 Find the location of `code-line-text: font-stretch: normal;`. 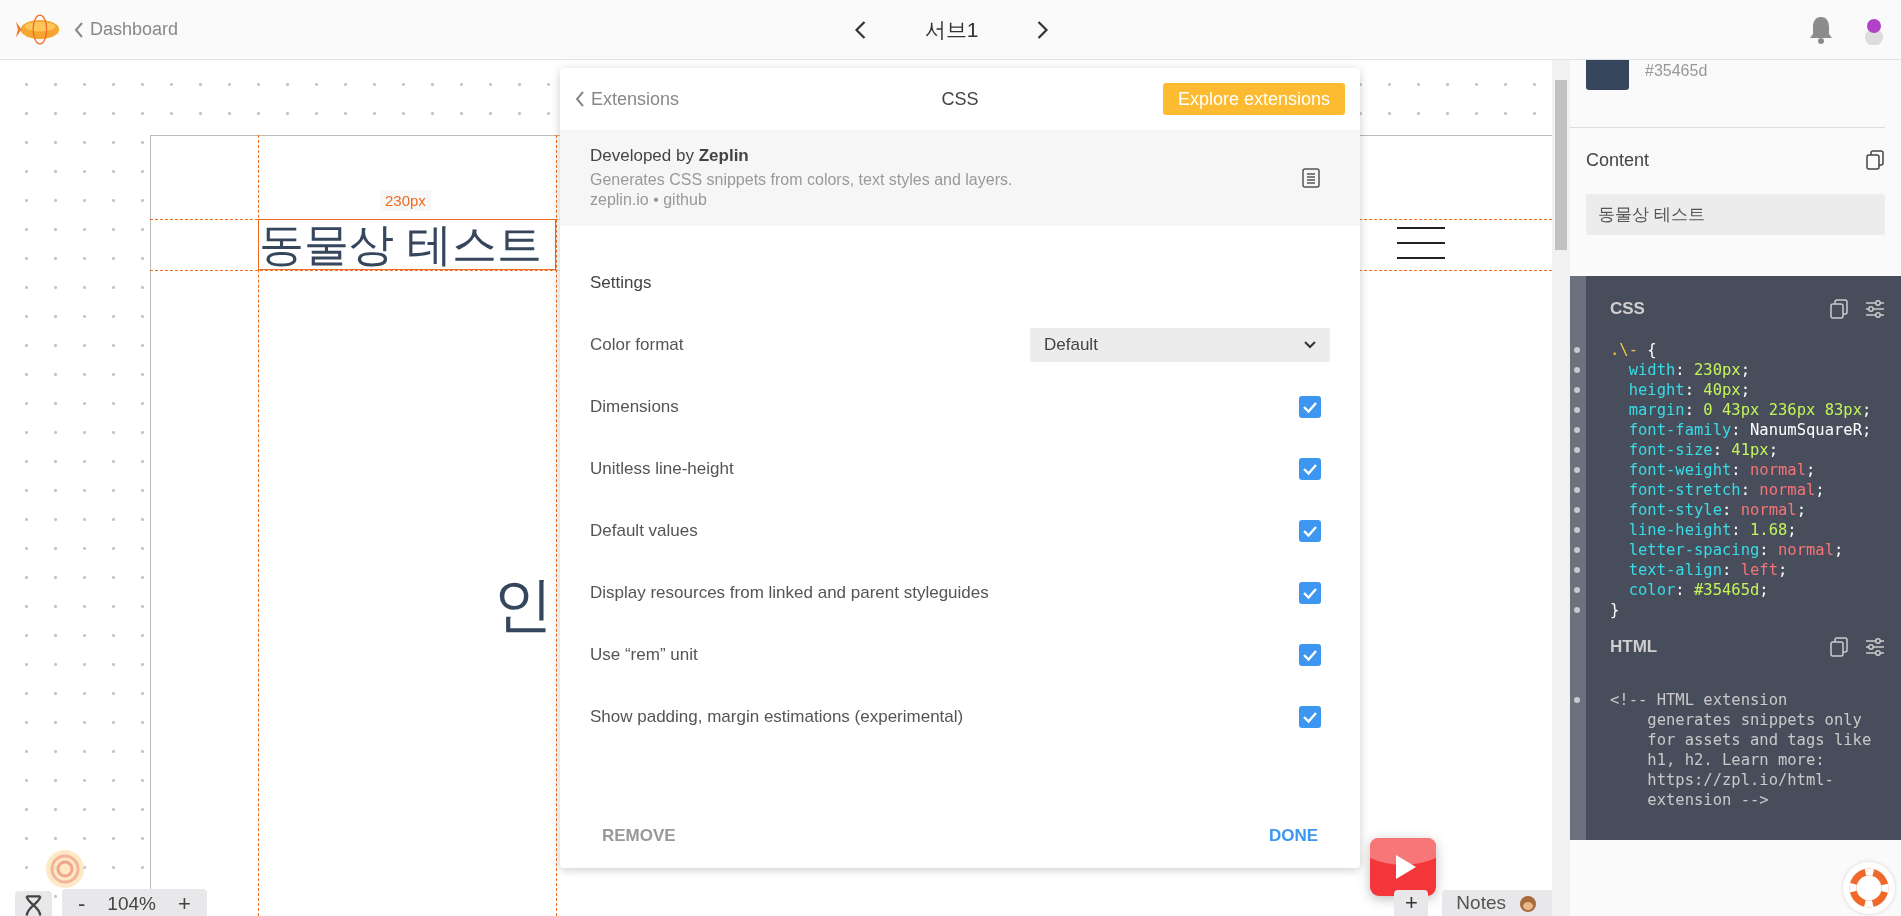

code-line-text: font-stretch: normal; is located at coordinates (1726, 490).